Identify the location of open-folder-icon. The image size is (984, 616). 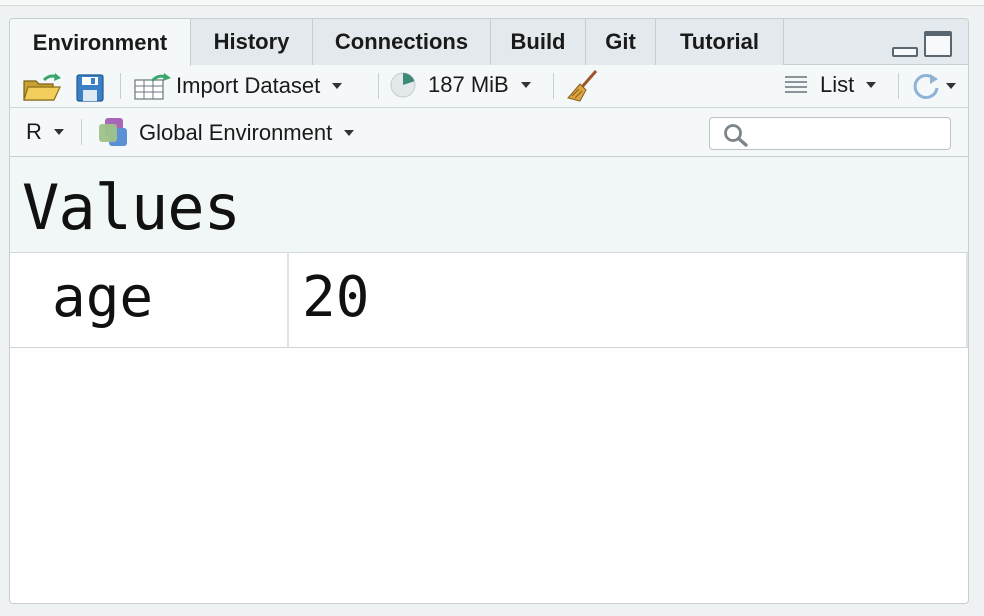
(42, 87).